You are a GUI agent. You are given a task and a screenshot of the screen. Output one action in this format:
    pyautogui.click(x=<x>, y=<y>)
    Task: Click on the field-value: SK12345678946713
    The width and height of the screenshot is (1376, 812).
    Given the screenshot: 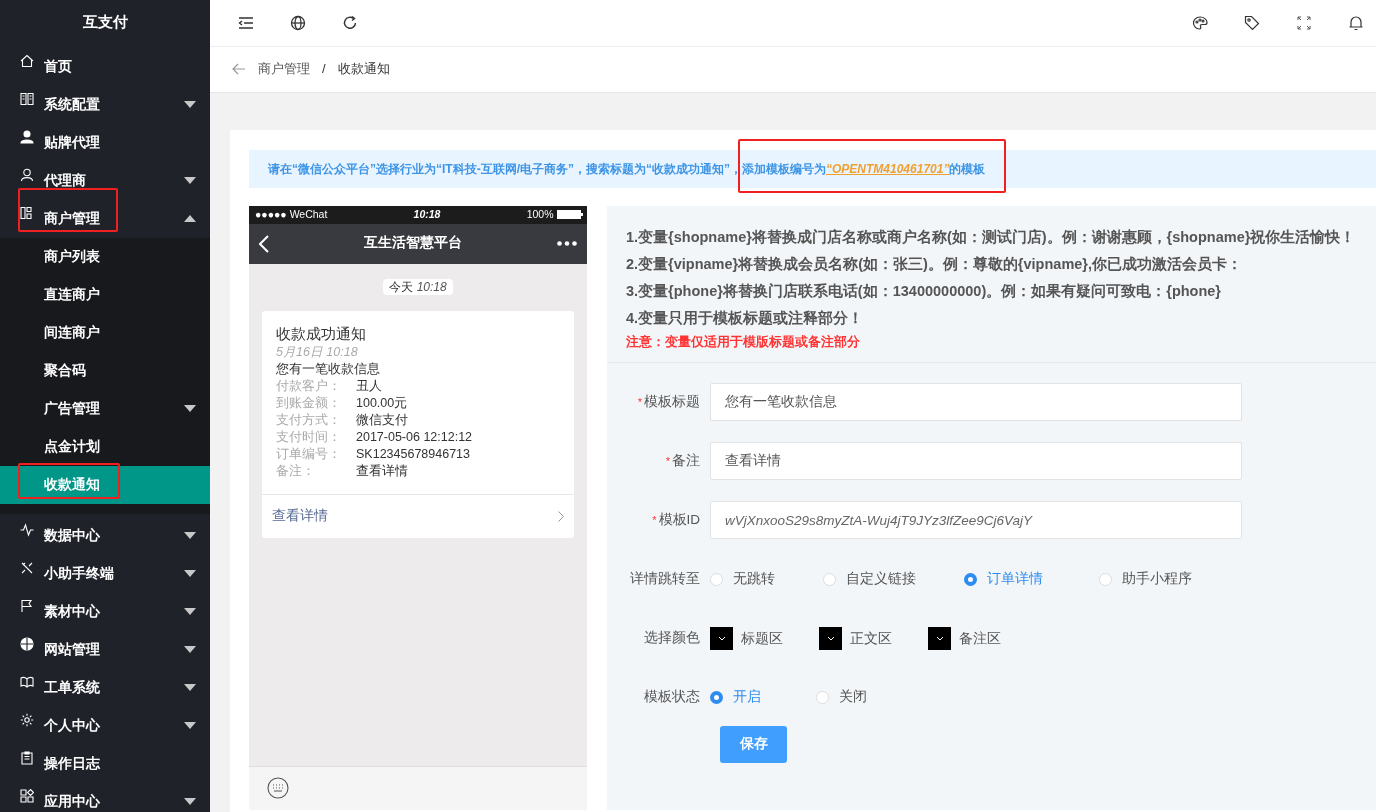 What is the action you would take?
    pyautogui.click(x=413, y=453)
    